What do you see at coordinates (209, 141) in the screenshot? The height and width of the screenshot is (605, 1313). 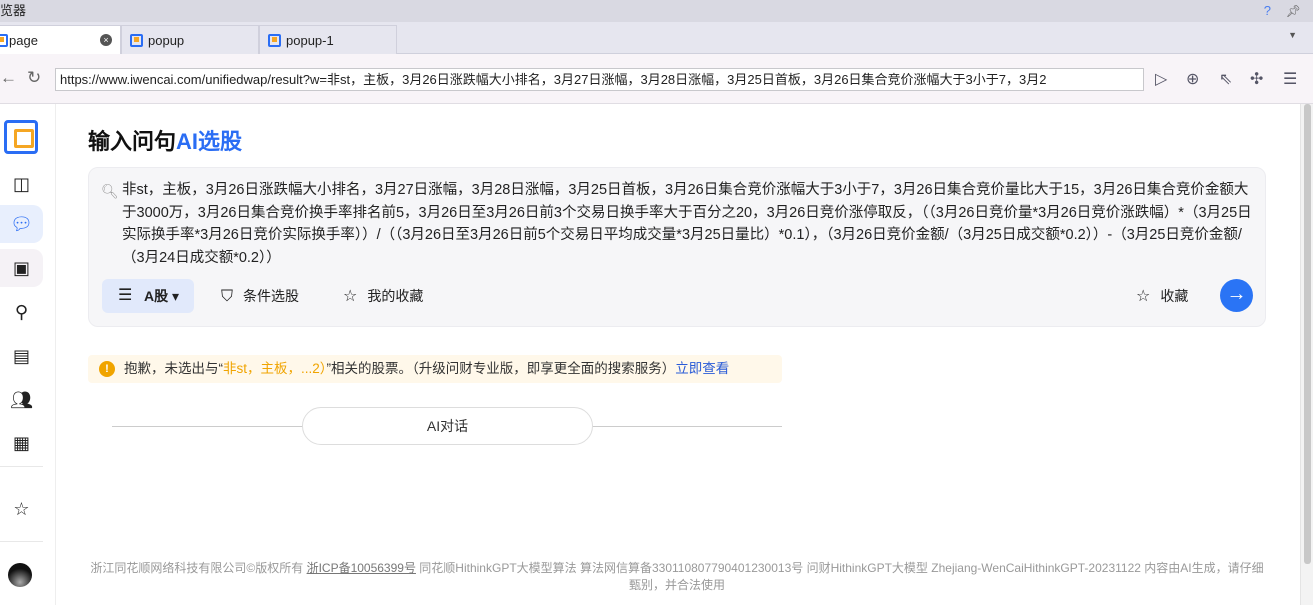 I see `title-ai-text: AI选股` at bounding box center [209, 141].